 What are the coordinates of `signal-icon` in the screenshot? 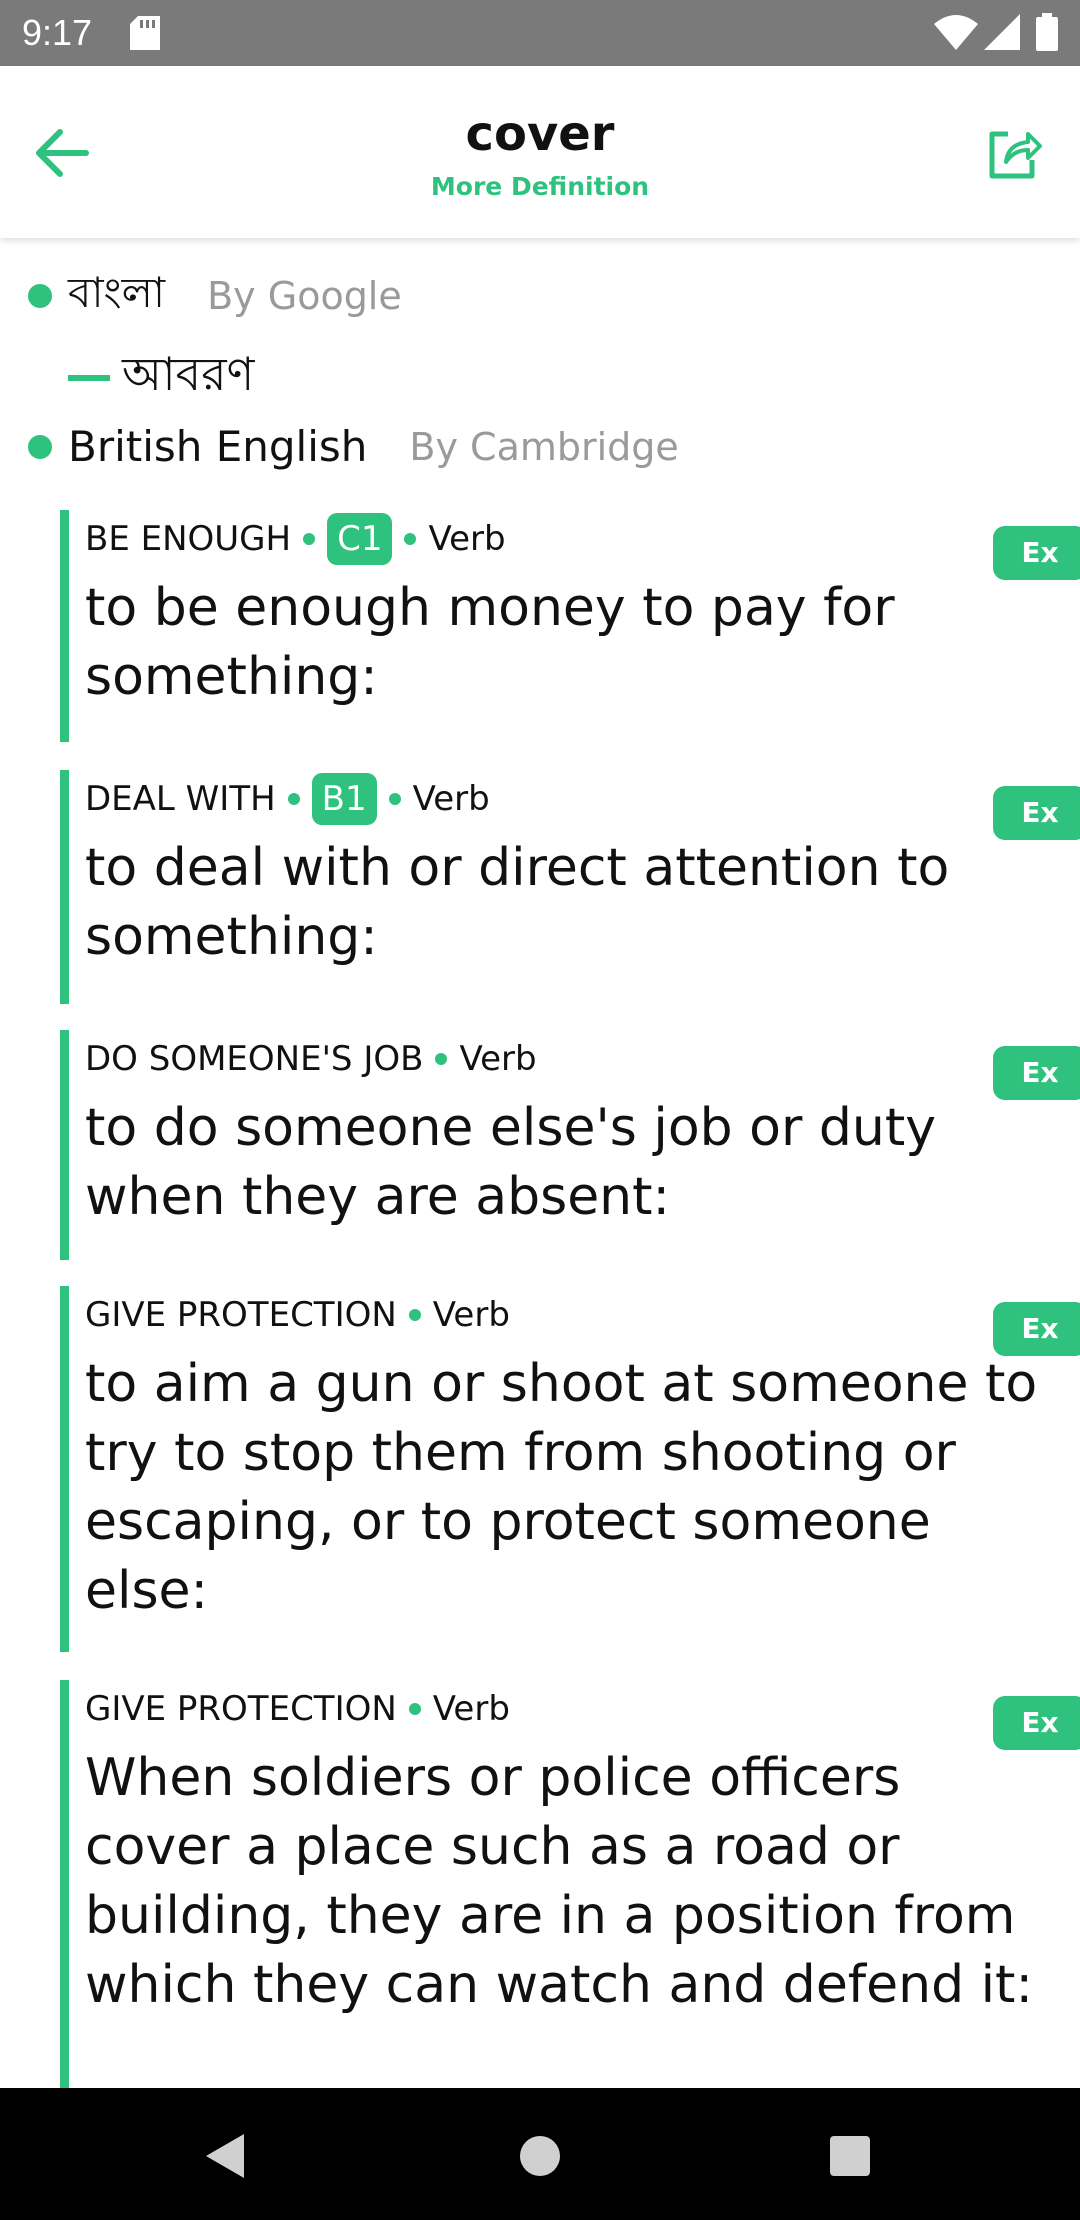 It's located at (1002, 32).